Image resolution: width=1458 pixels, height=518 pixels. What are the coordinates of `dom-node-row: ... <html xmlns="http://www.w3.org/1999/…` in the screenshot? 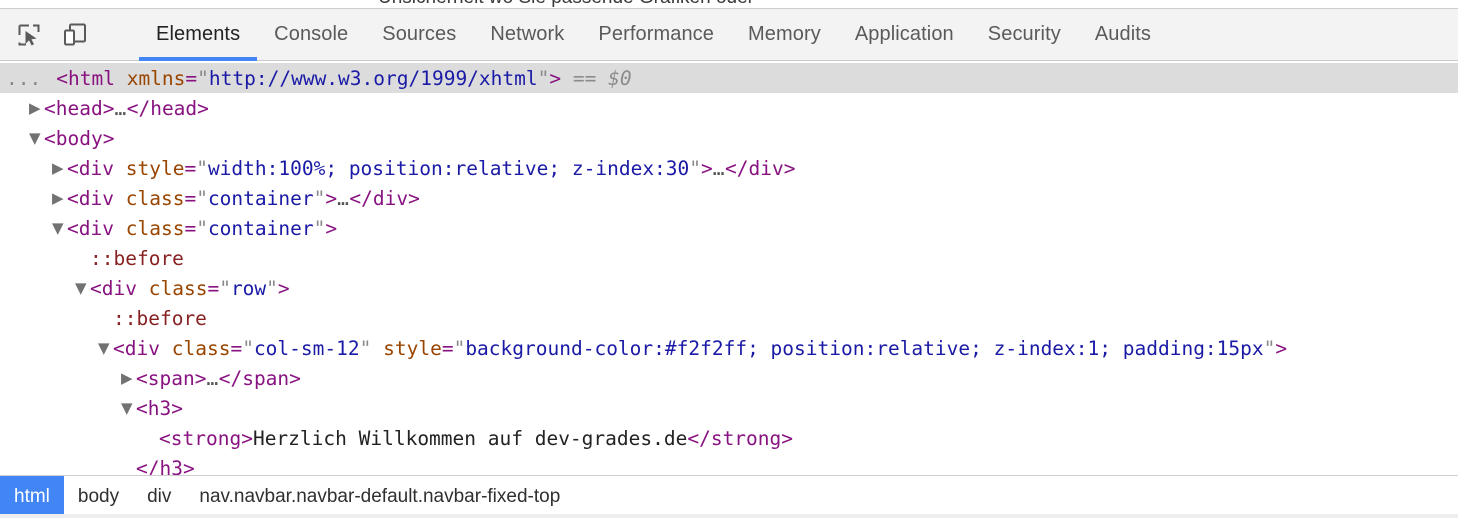 It's located at (729, 78).